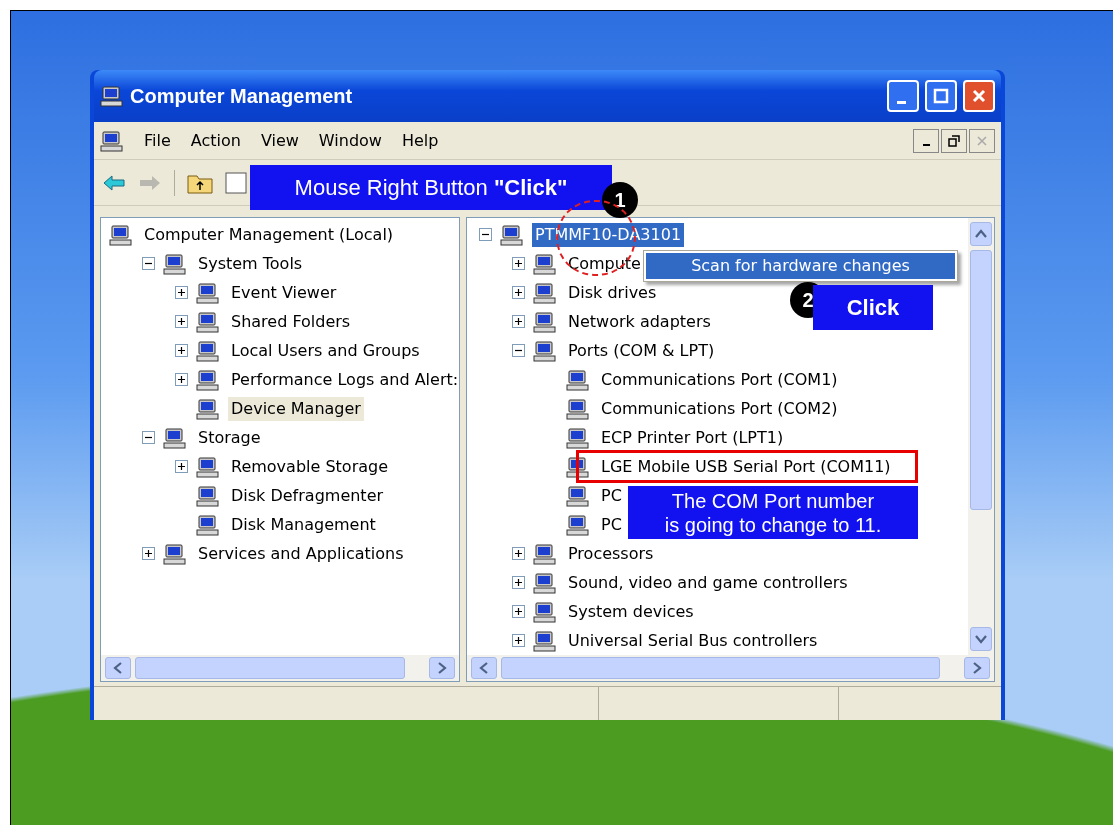 This screenshot has width=1113, height=825. Describe the element at coordinates (981, 234) in the screenshot. I see `scroll-up-button` at that location.